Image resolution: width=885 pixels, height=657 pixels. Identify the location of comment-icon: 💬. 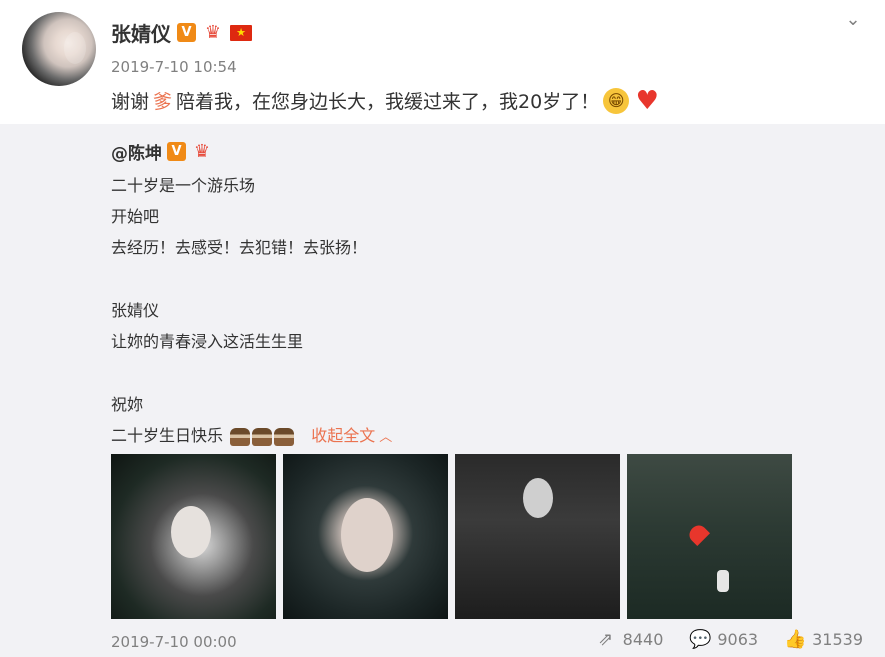
(700, 639).